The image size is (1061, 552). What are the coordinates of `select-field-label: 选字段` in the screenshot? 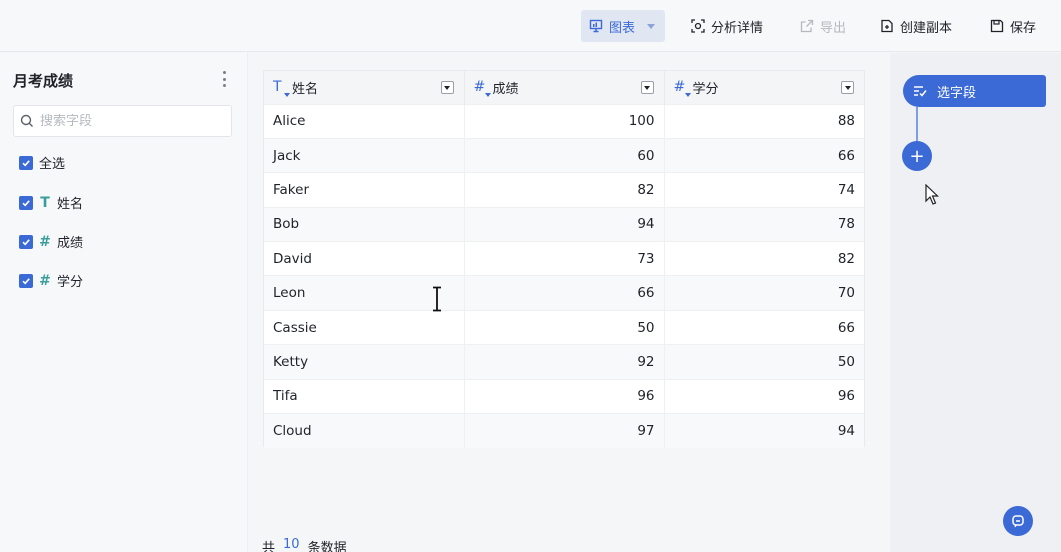 It's located at (957, 93).